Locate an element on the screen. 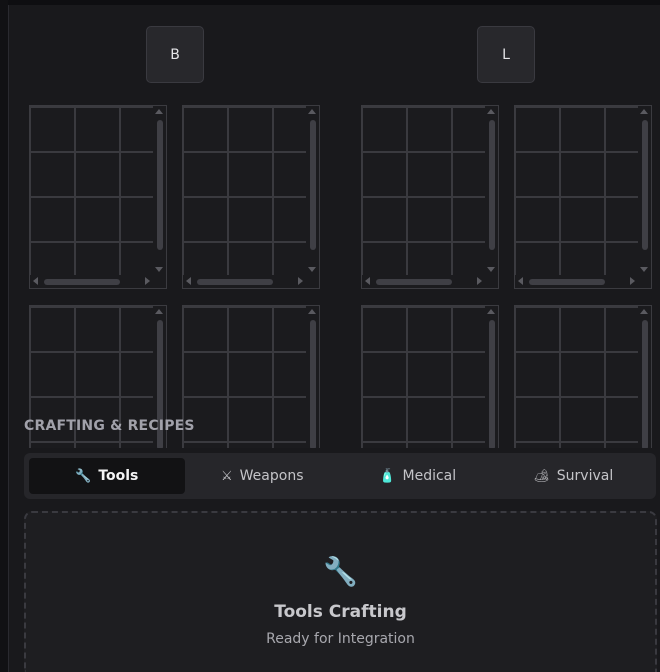 This screenshot has height=672, width=660. tab-tools: 🔧 Tools is located at coordinates (107, 476).